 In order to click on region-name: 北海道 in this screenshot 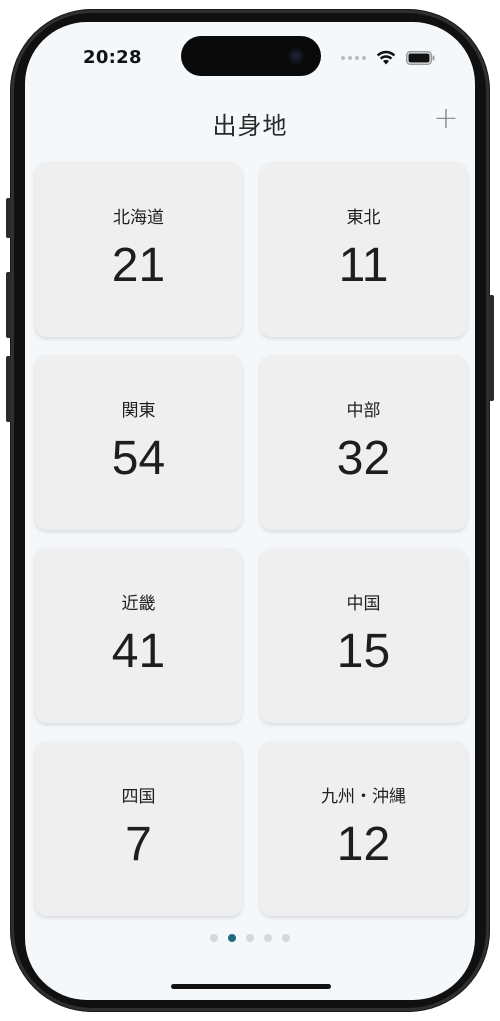, I will do `click(138, 218)`.